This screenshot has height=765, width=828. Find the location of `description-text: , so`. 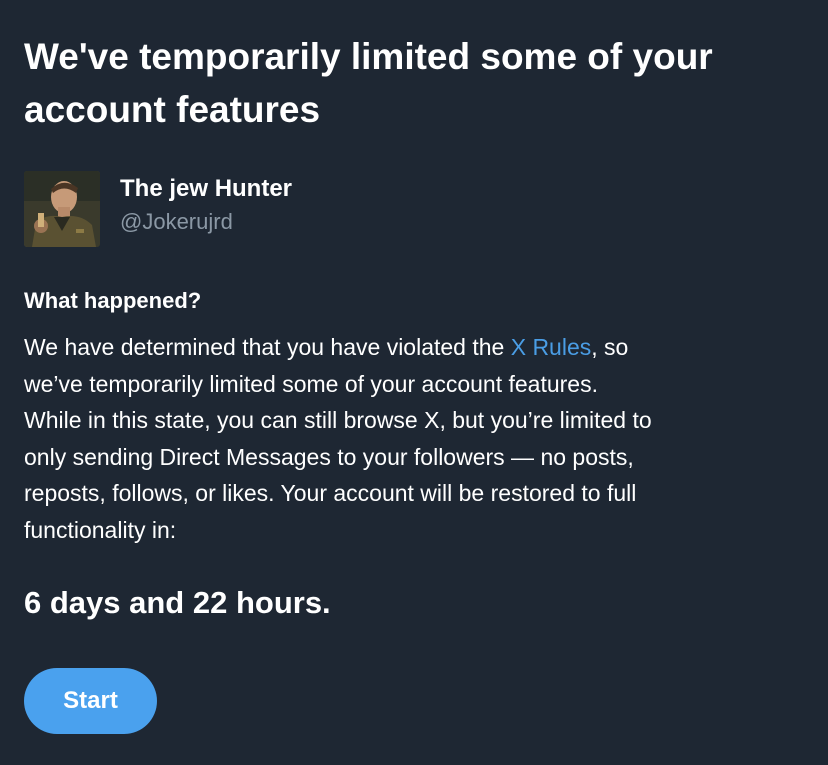

description-text: , so is located at coordinates (610, 347).